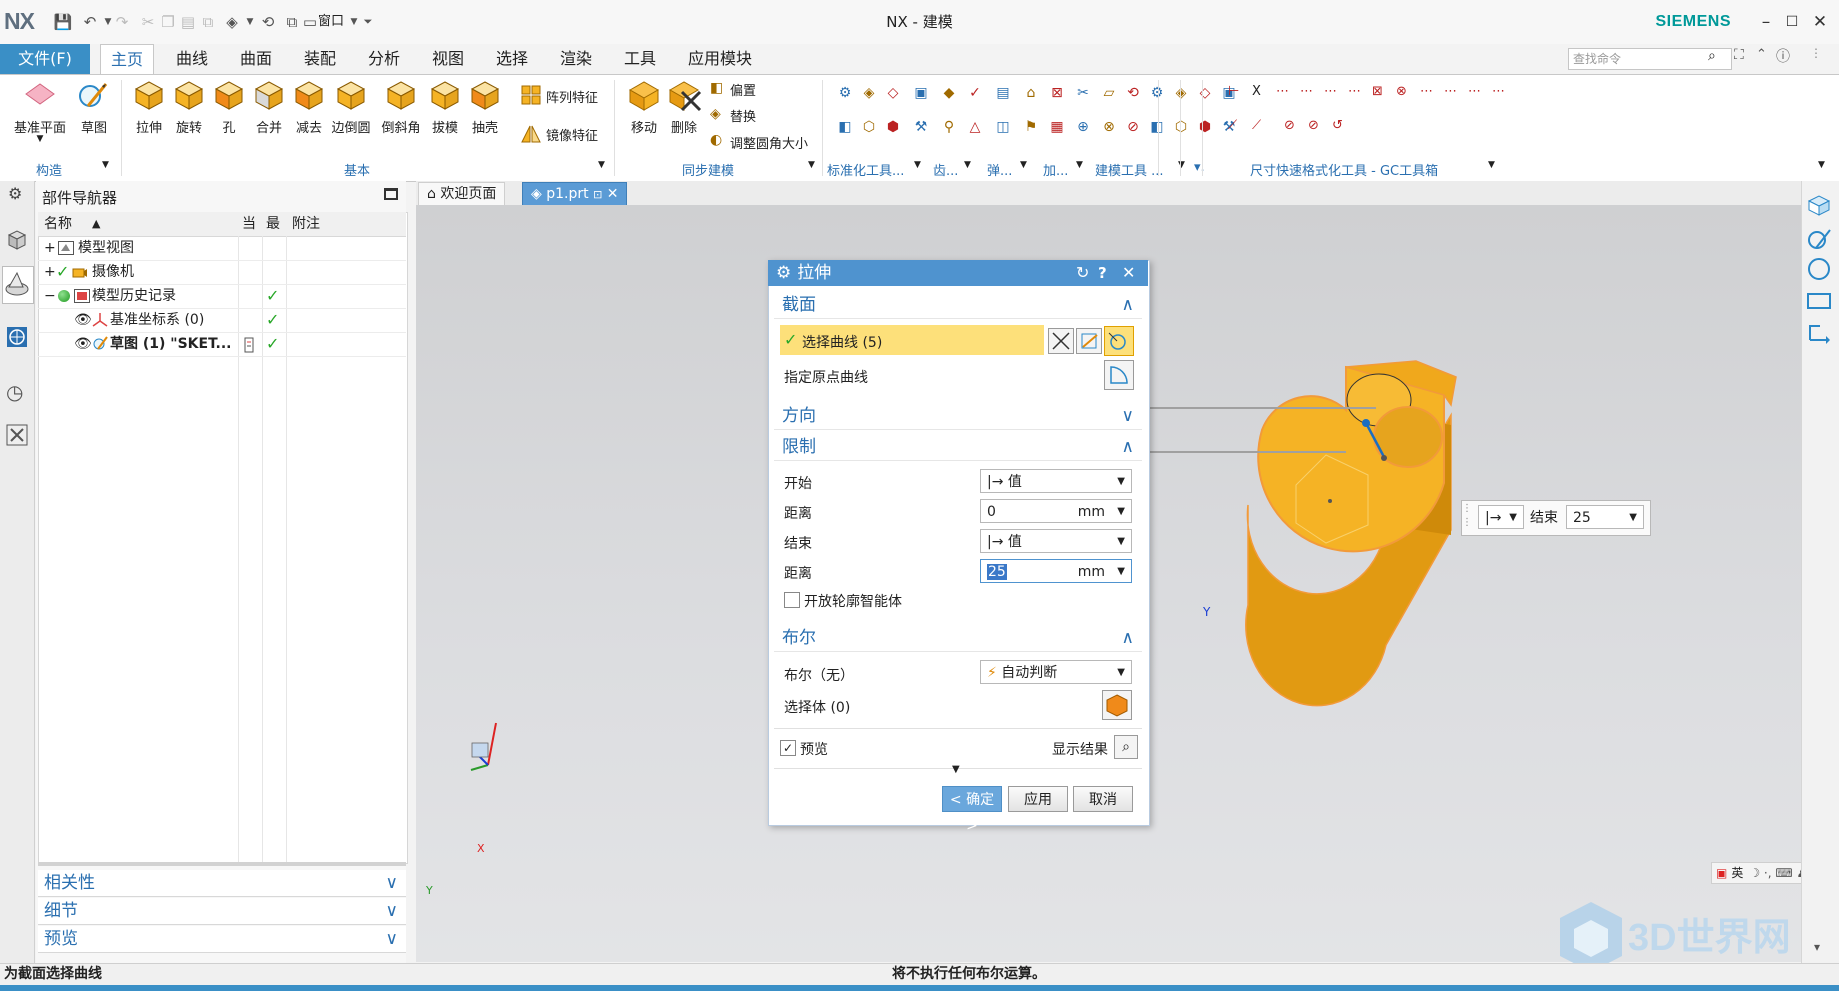  I want to click on column-name: 名称, so click(58, 224).